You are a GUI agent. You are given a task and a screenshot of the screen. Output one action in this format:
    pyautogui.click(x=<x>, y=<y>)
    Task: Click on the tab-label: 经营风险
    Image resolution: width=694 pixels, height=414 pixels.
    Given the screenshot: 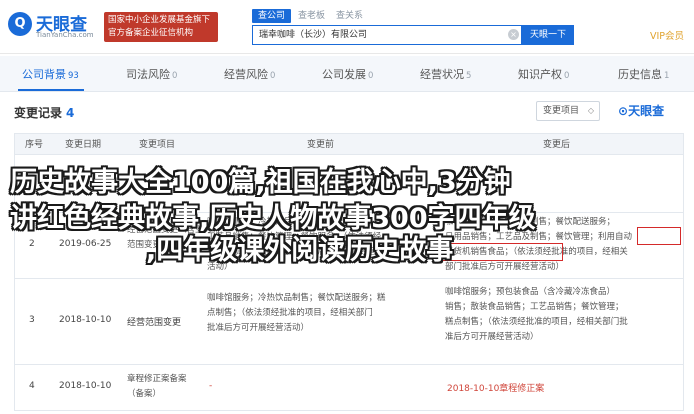 What is the action you would take?
    pyautogui.click(x=246, y=74)
    